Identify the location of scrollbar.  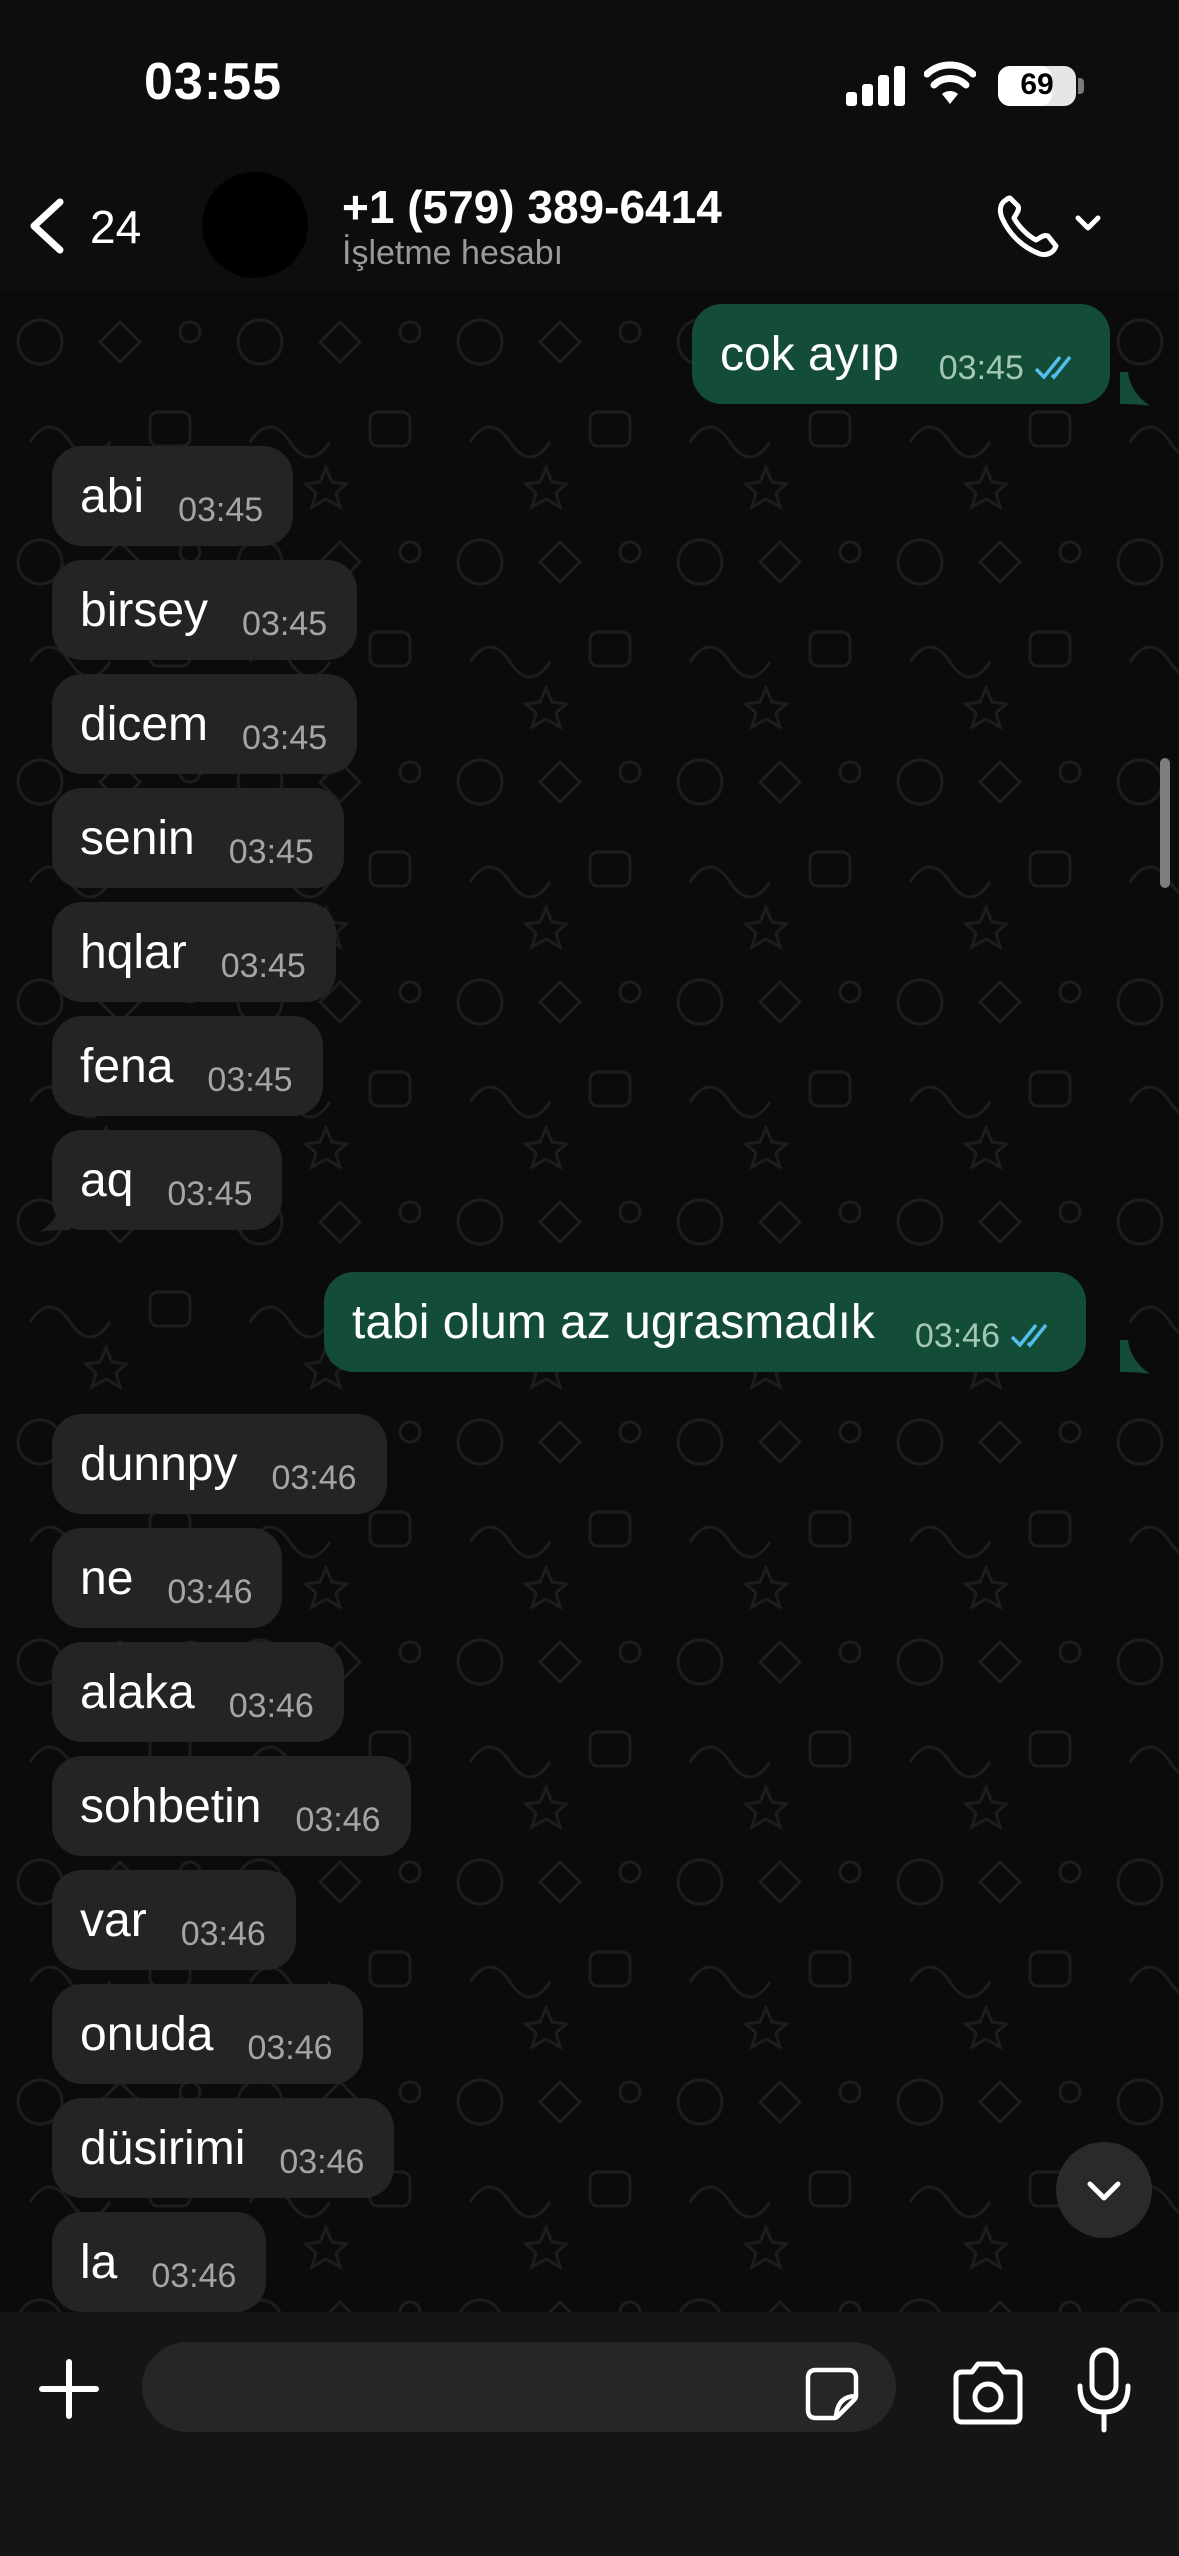
(1165, 823).